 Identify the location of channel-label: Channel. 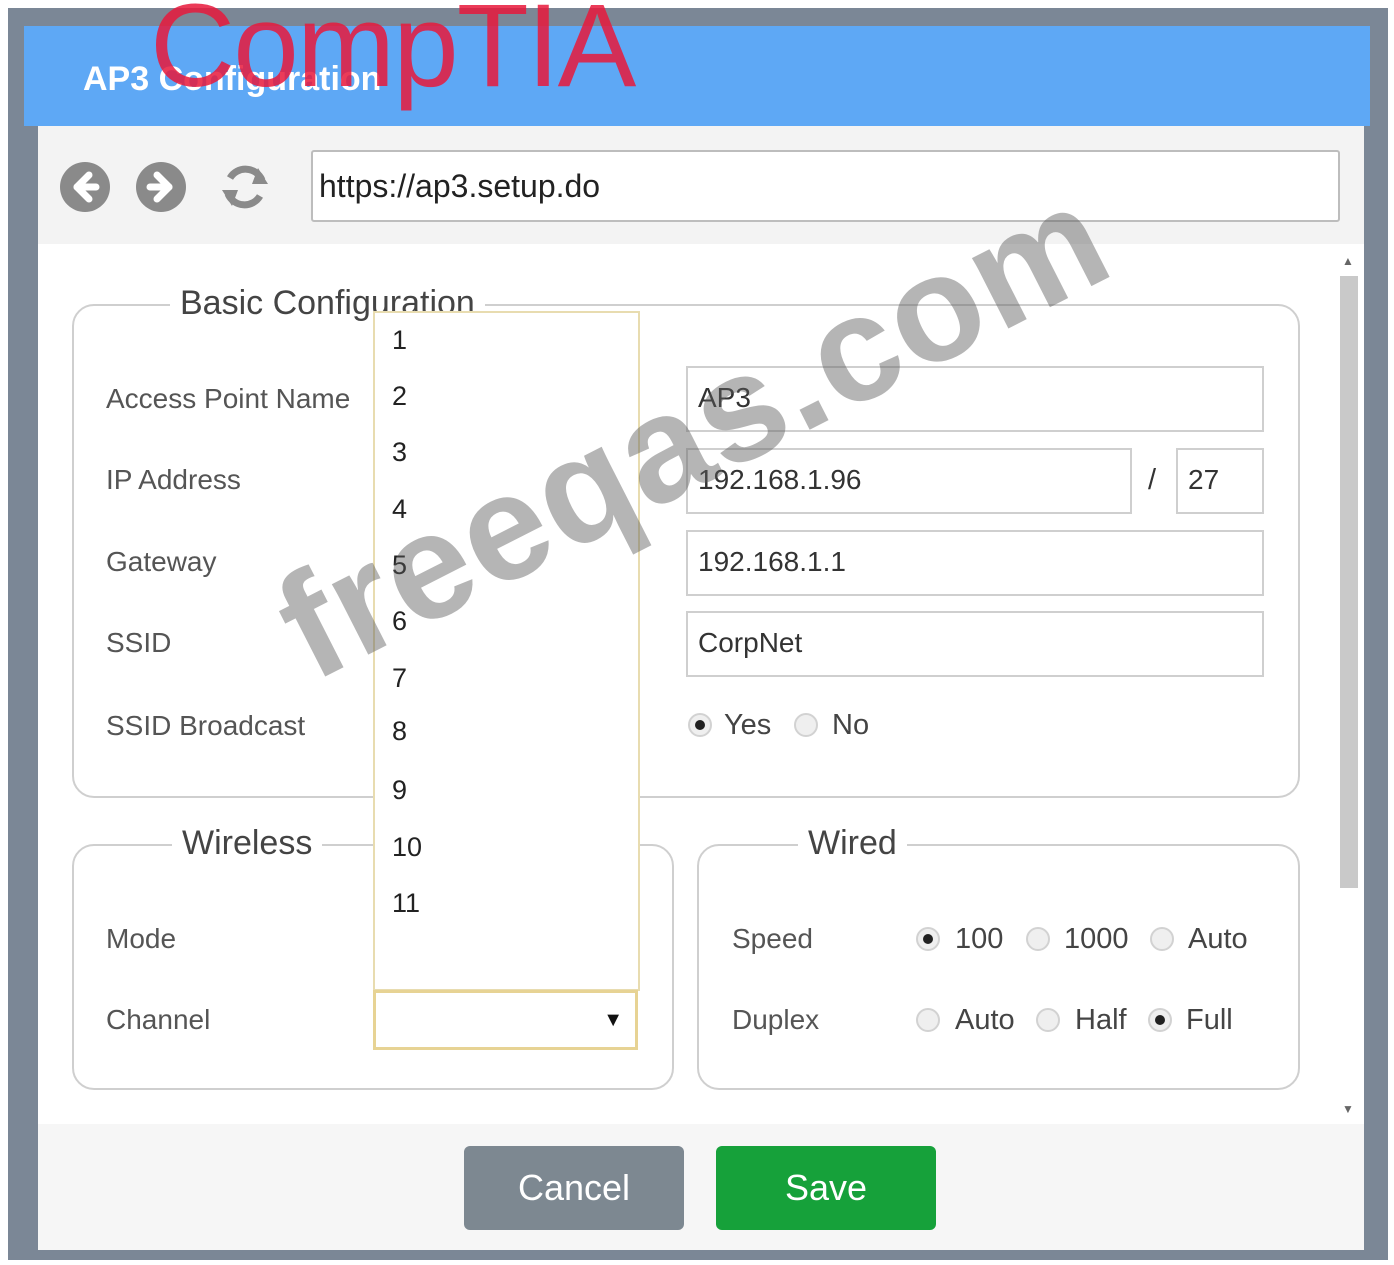
(158, 1019).